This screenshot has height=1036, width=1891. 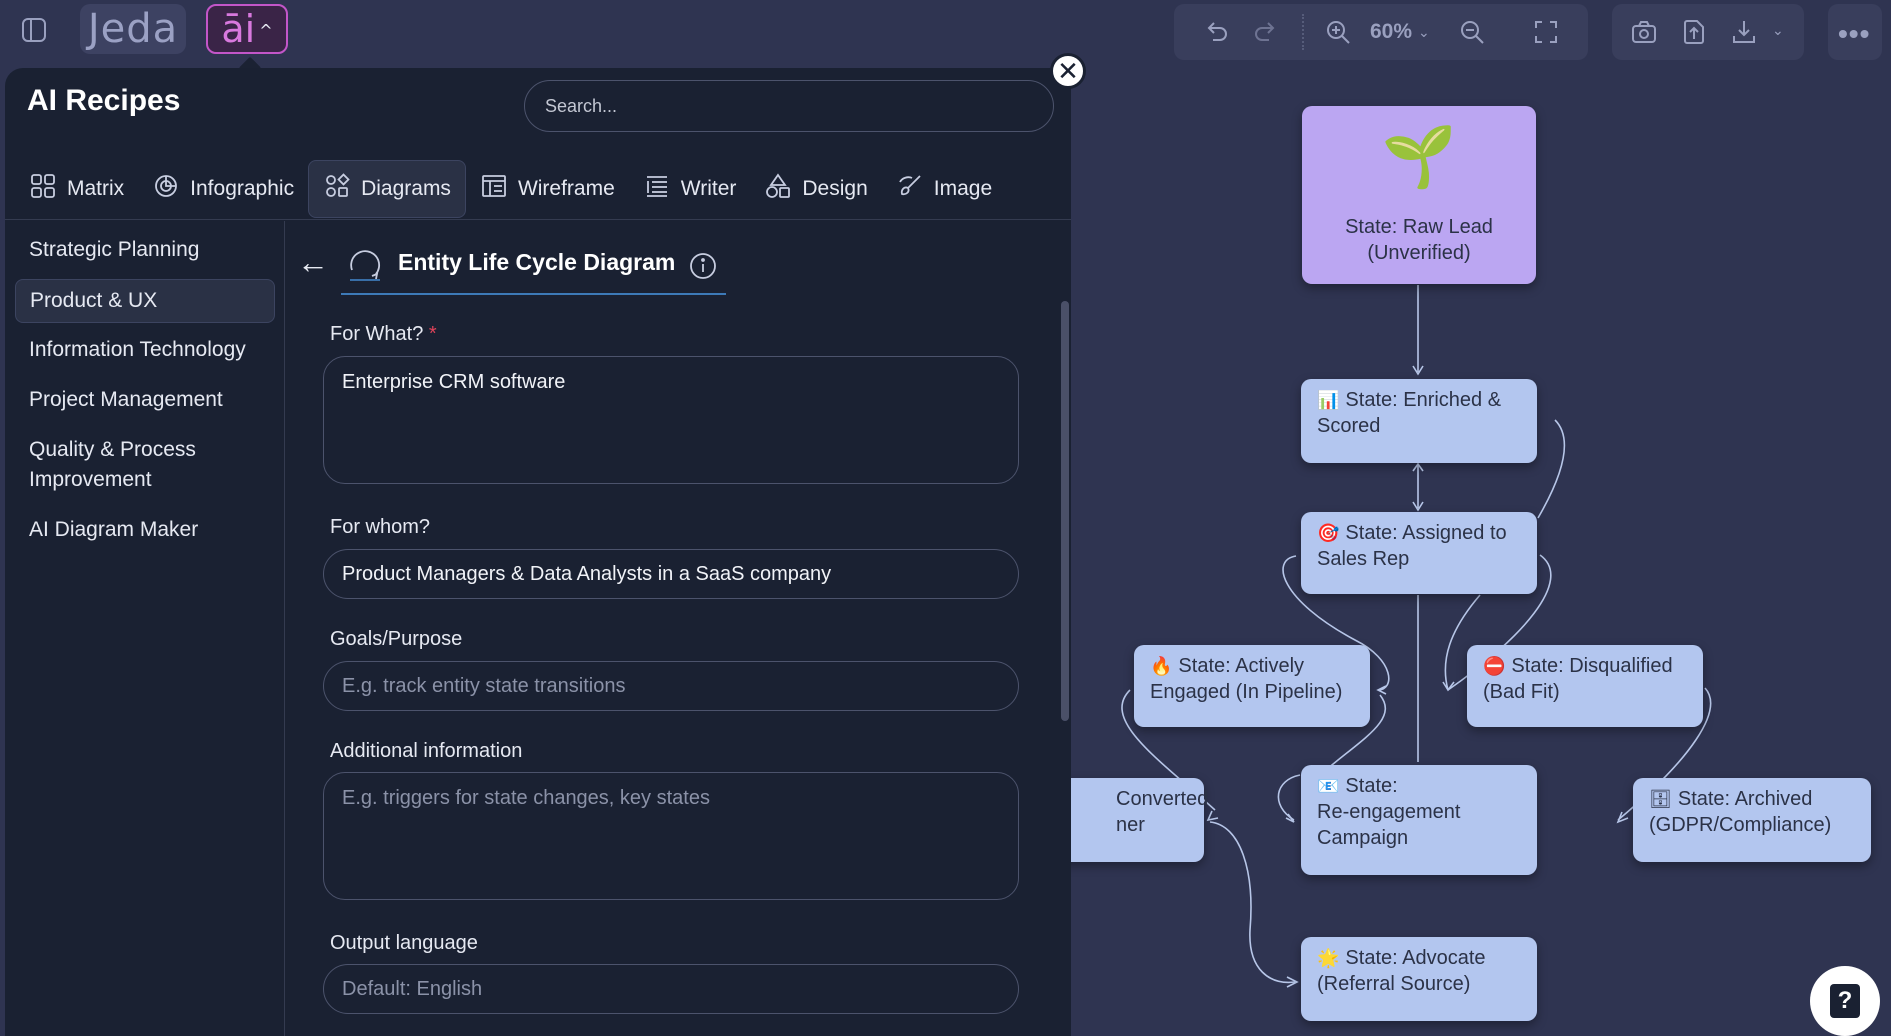 What do you see at coordinates (1740, 825) in the screenshot?
I see `node-text: (GDPR/Compliance)` at bounding box center [1740, 825].